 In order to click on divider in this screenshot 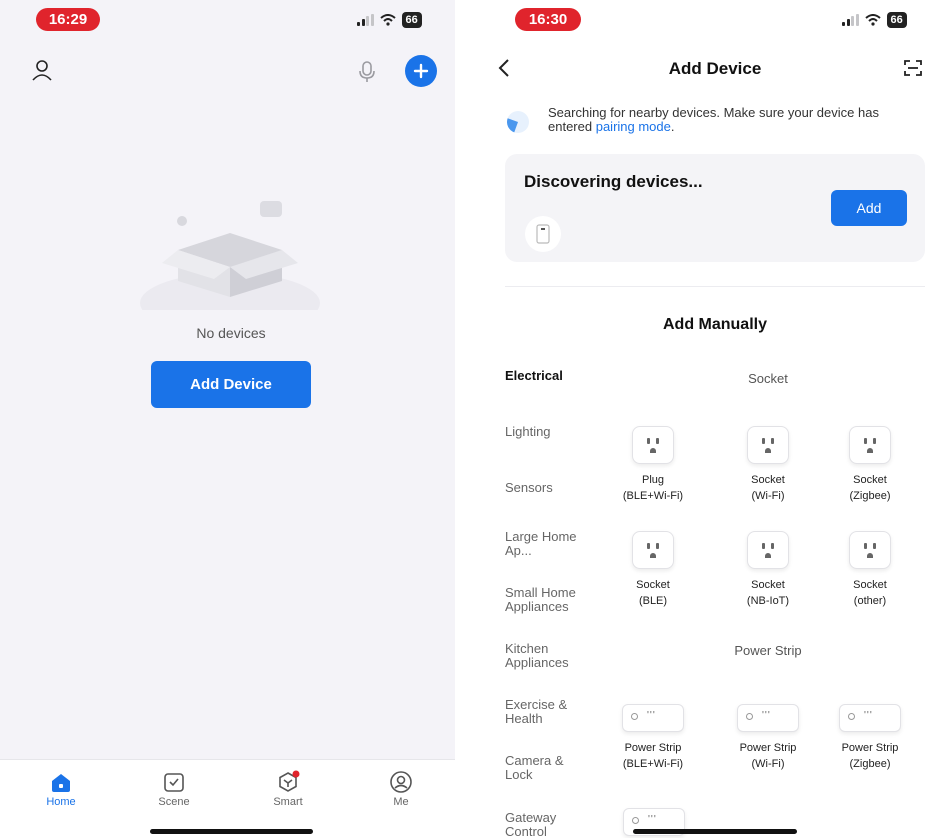, I will do `click(715, 286)`.